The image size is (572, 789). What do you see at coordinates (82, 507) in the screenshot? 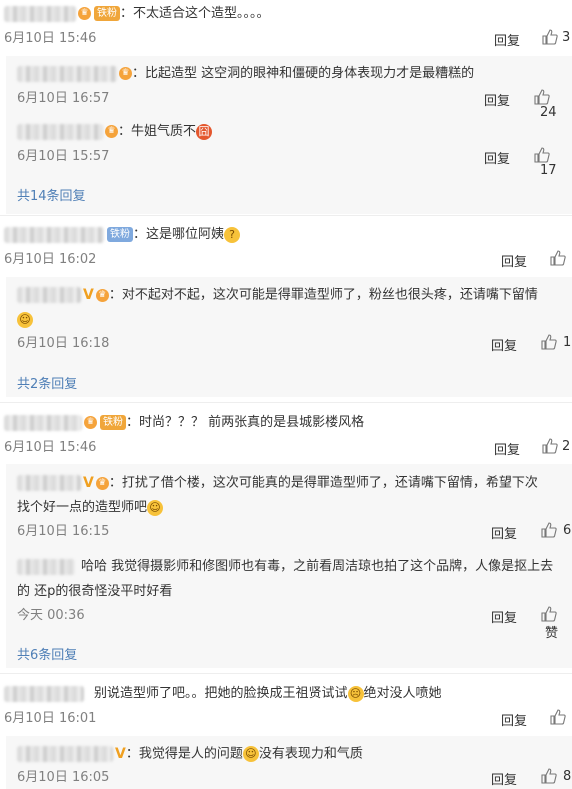
I see `reply-text-line2: 找个好一点的造型师吧` at bounding box center [82, 507].